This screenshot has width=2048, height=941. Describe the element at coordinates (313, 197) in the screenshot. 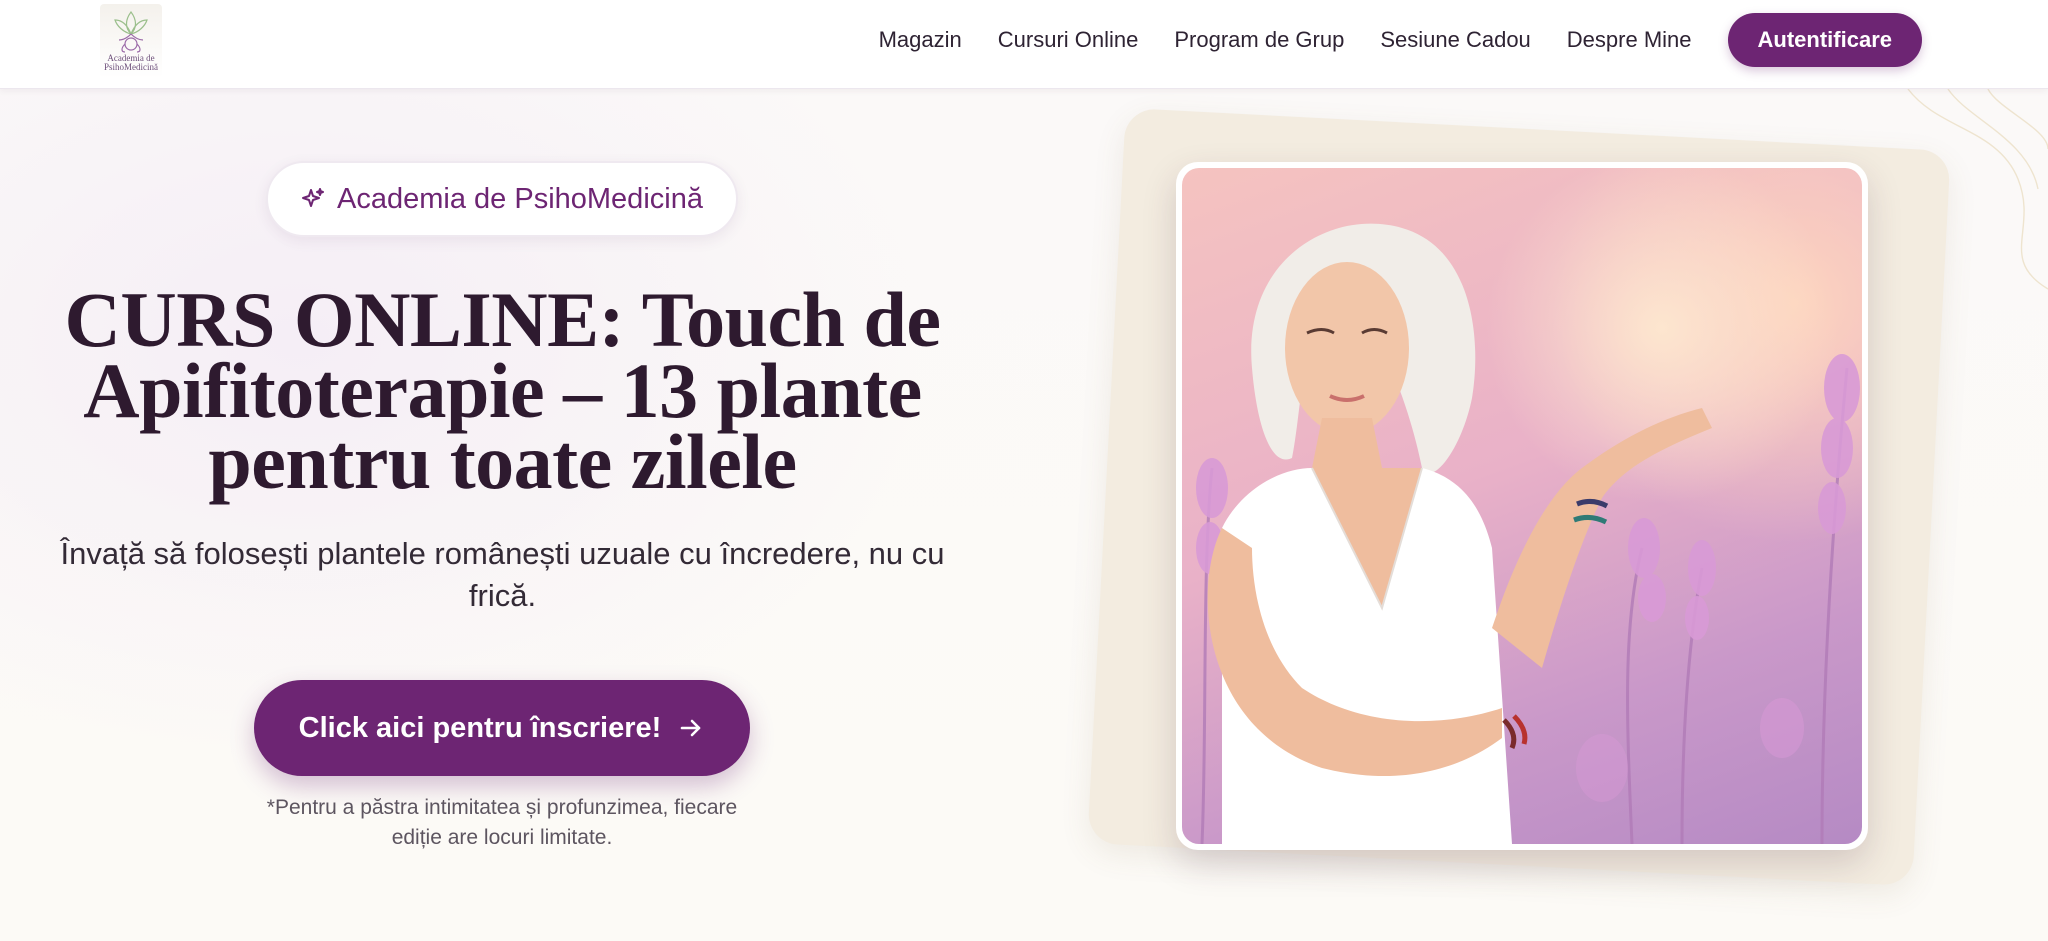

I see `sparkles-icon` at that location.